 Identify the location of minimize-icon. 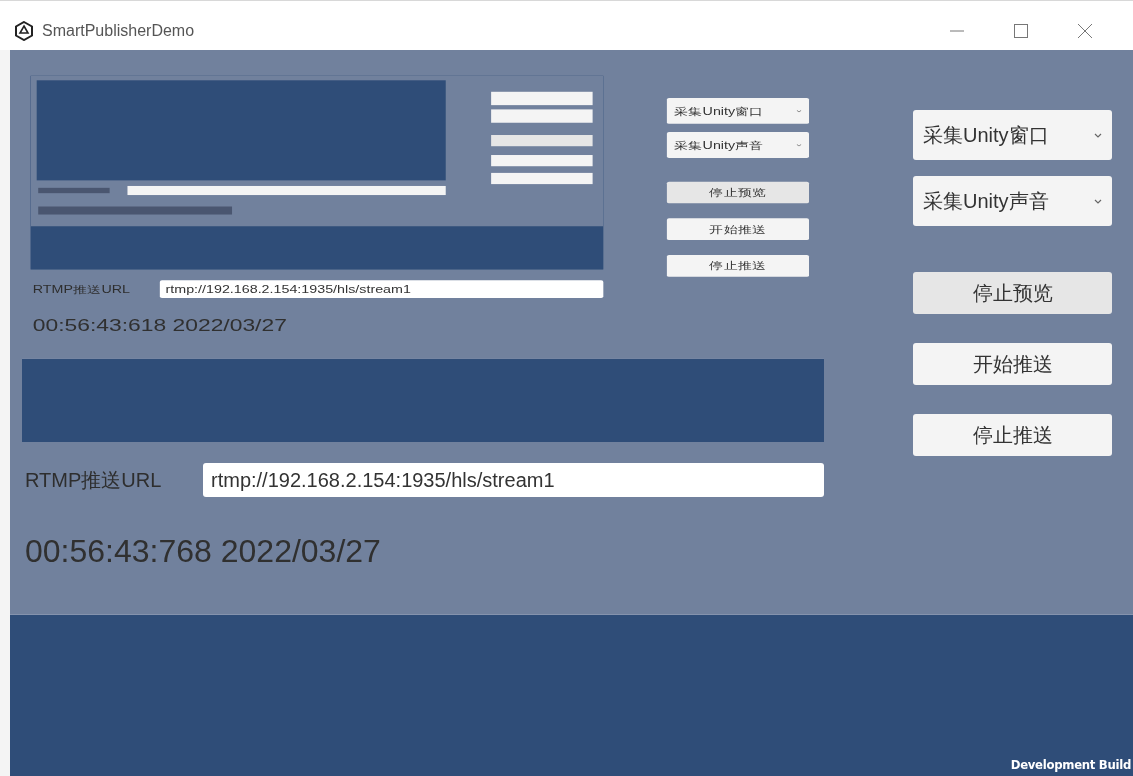
(957, 30).